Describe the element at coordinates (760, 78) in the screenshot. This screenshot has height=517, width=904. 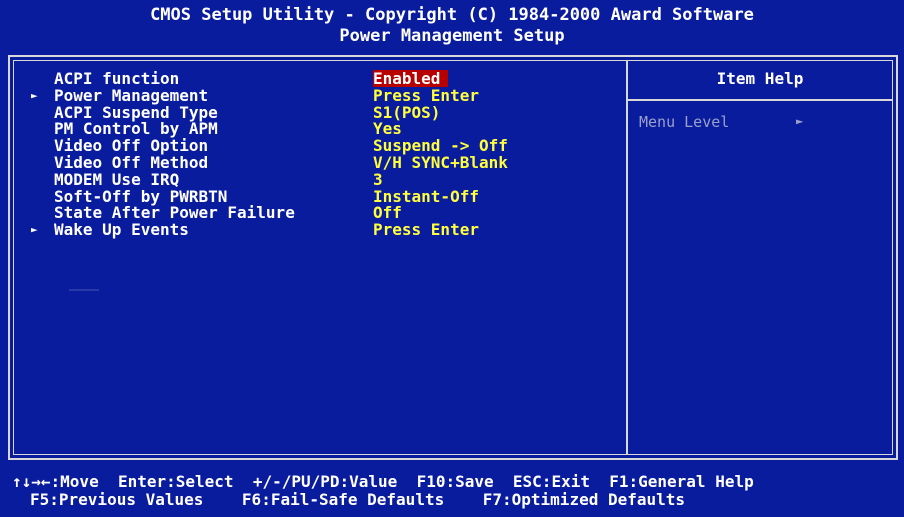
I see `item-help-title: Item Help` at that location.